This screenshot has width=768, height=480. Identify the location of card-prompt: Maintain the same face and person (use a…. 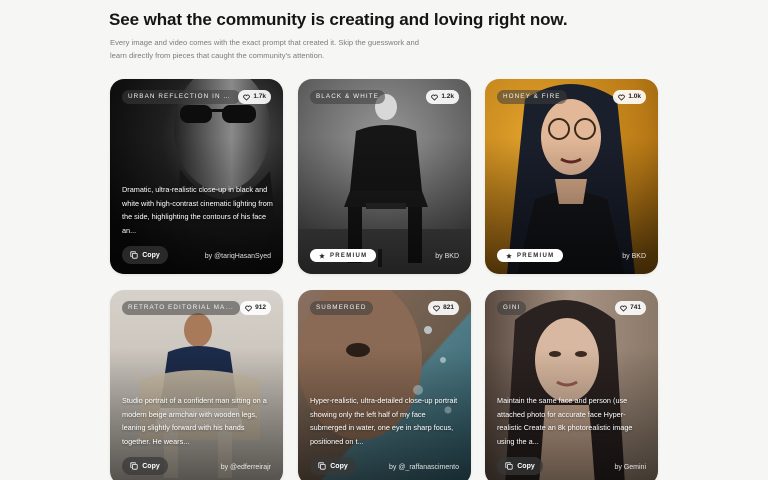
(565, 421).